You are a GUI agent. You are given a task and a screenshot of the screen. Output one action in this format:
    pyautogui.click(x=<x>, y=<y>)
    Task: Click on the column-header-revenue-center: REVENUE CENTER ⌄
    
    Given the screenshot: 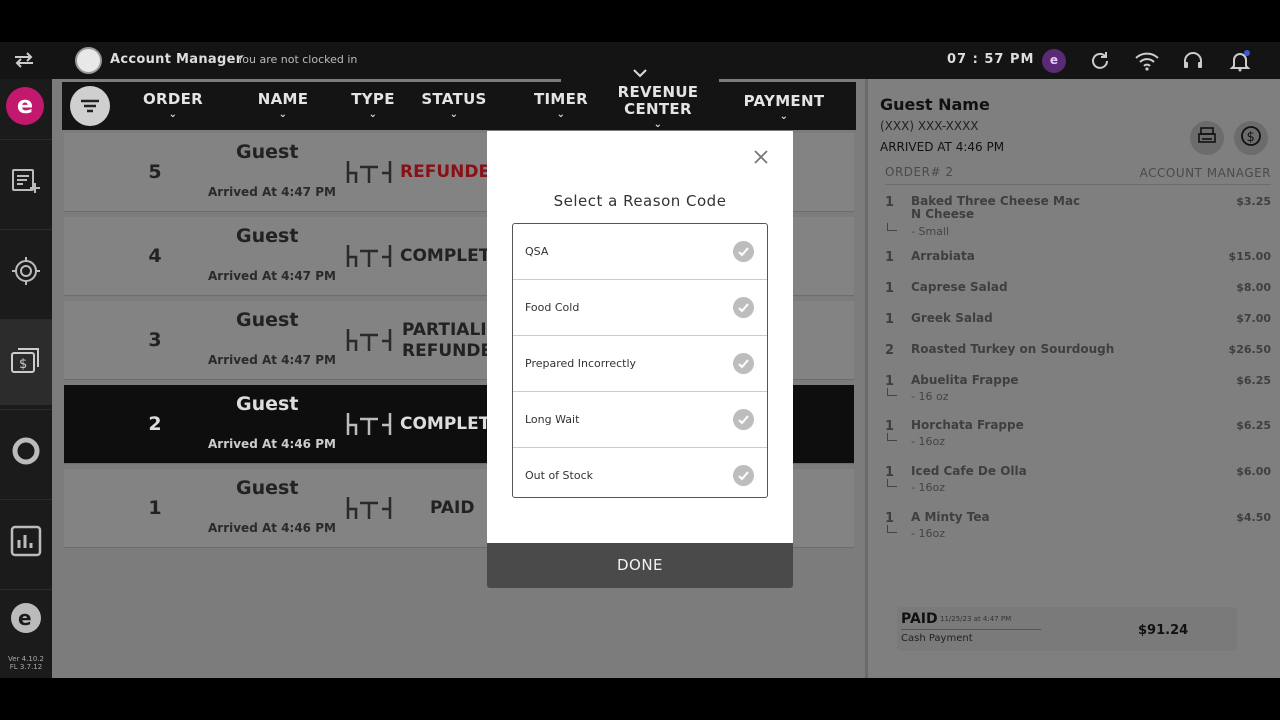 What is the action you would take?
    pyautogui.click(x=658, y=107)
    